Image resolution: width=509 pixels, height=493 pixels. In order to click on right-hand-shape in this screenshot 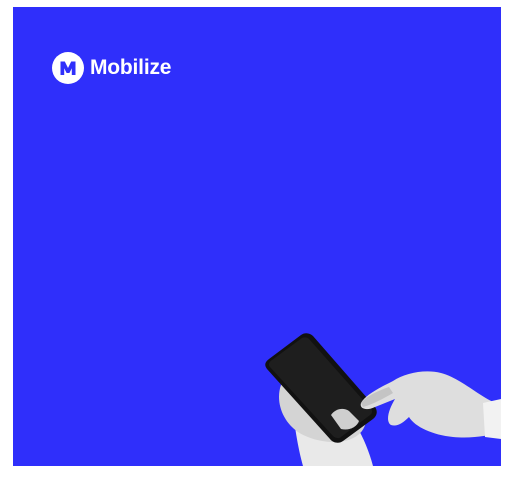, I will do `click(430, 404)`.